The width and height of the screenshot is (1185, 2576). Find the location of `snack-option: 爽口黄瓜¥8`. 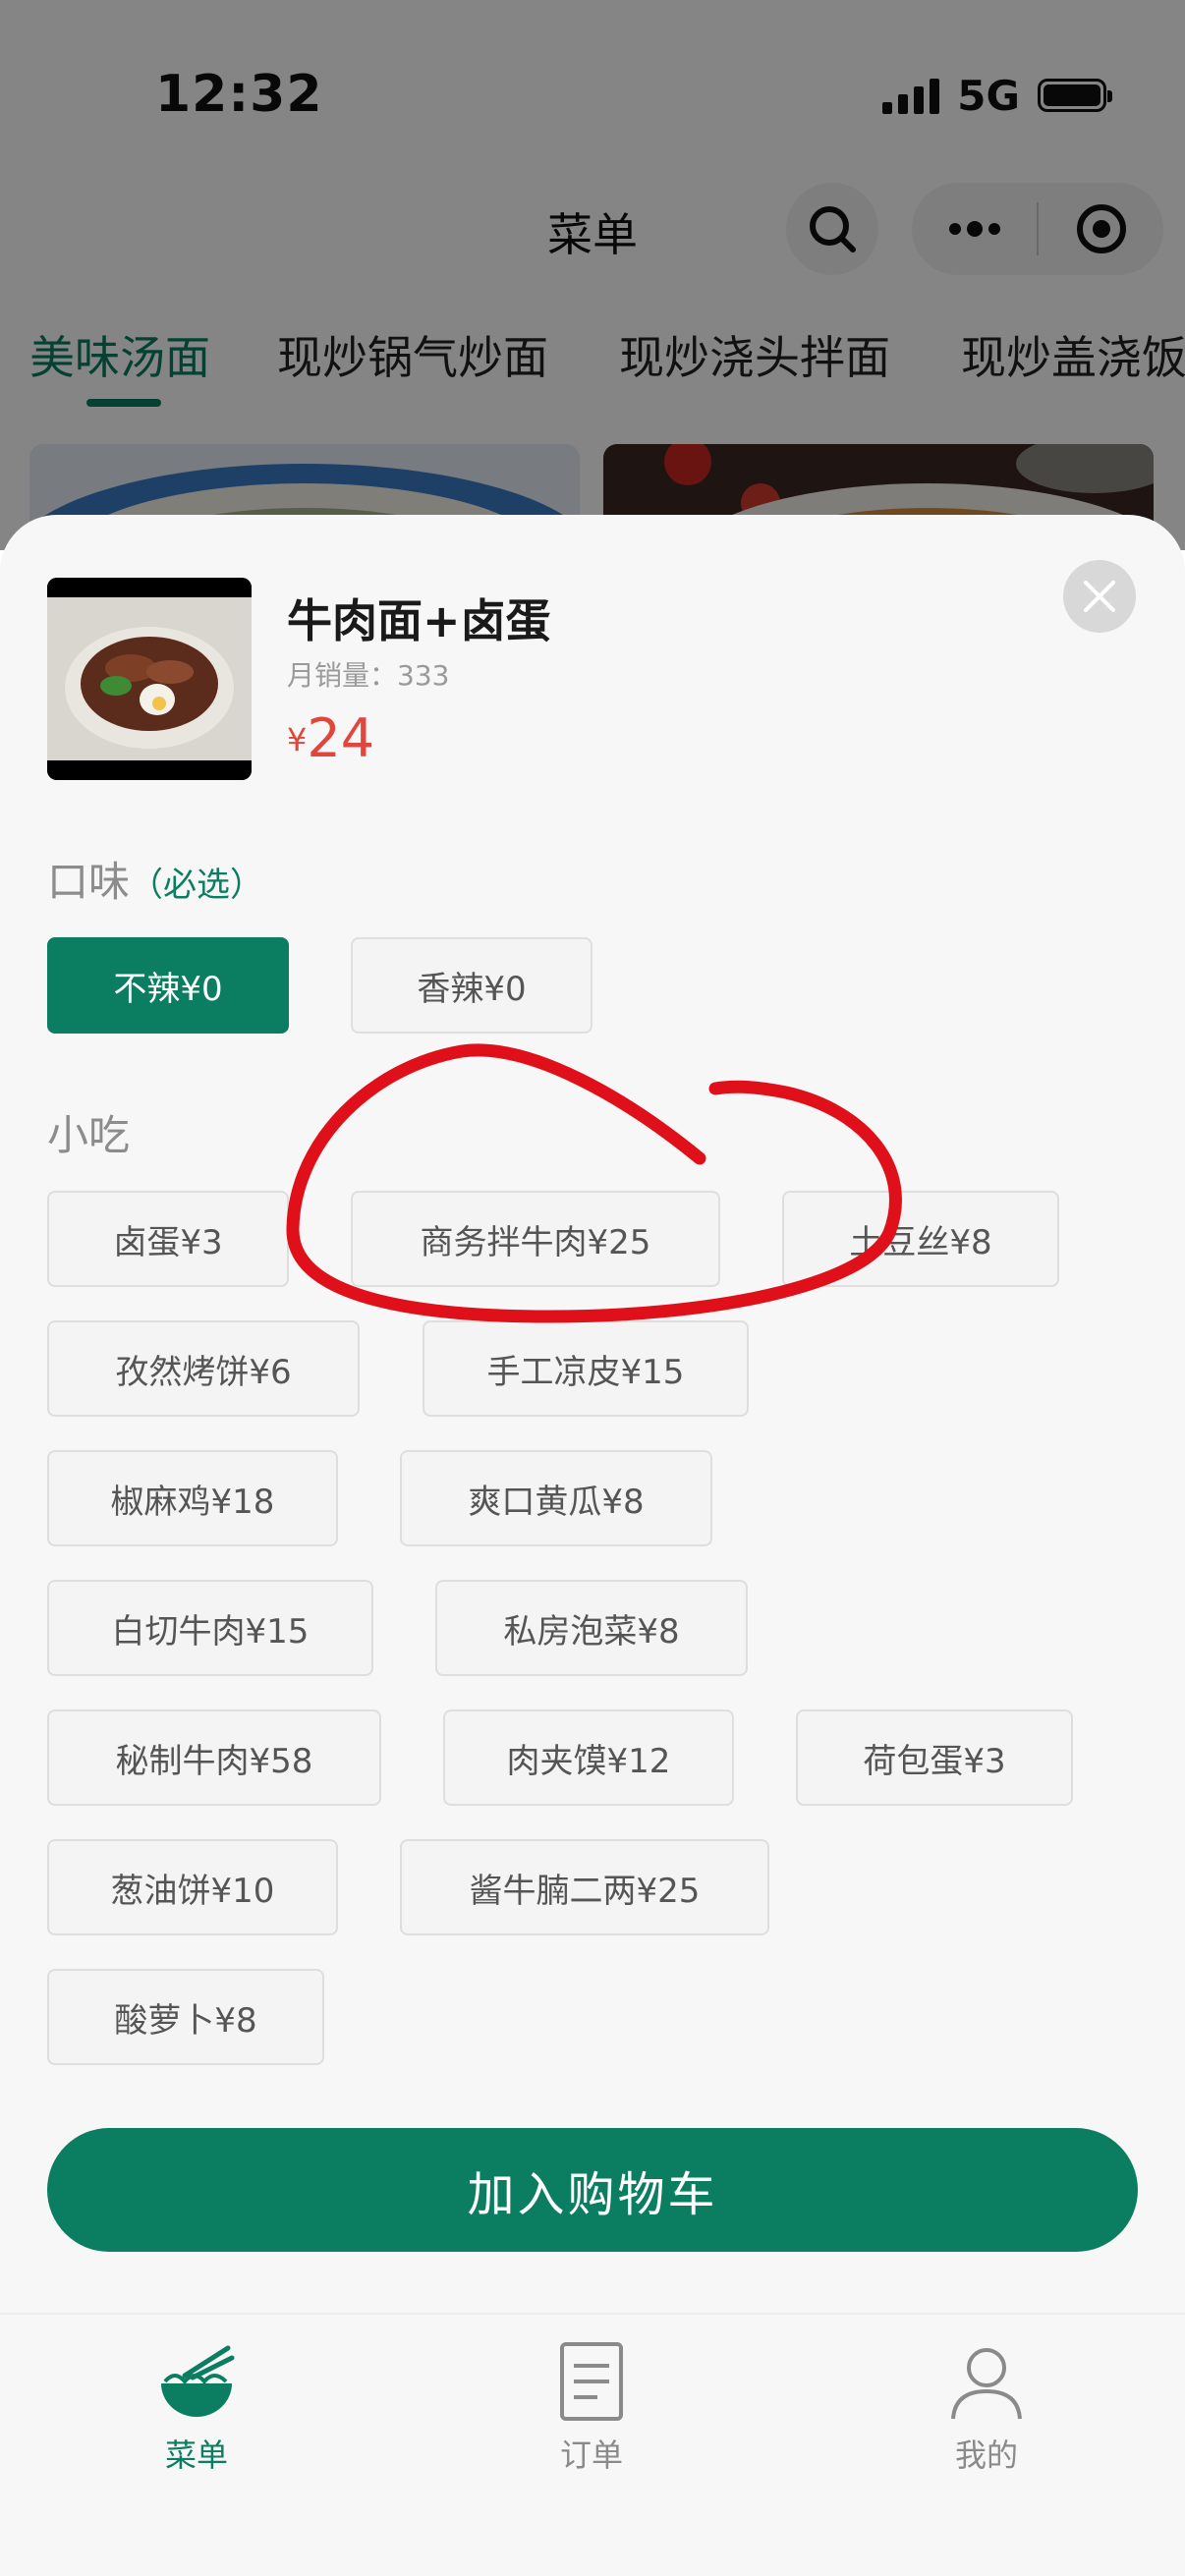

snack-option: 爽口黄瓜¥8 is located at coordinates (556, 1498).